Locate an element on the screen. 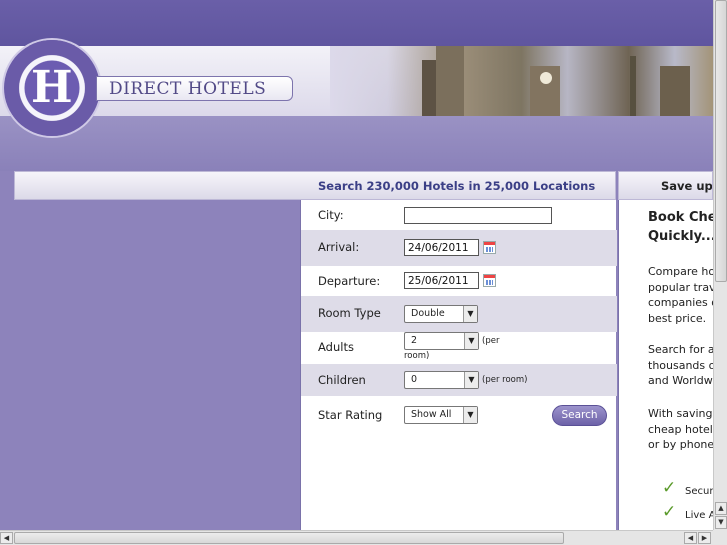 The width and height of the screenshot is (727, 545). promo-text: thousands of is located at coordinates (680, 365).